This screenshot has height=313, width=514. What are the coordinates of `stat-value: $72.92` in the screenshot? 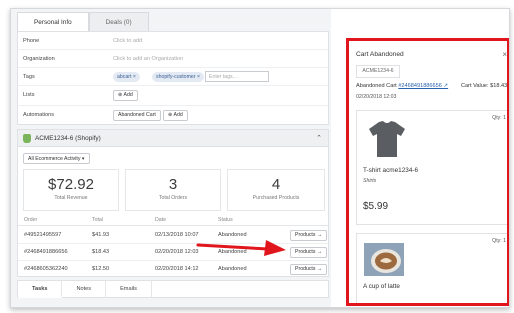 It's located at (71, 184).